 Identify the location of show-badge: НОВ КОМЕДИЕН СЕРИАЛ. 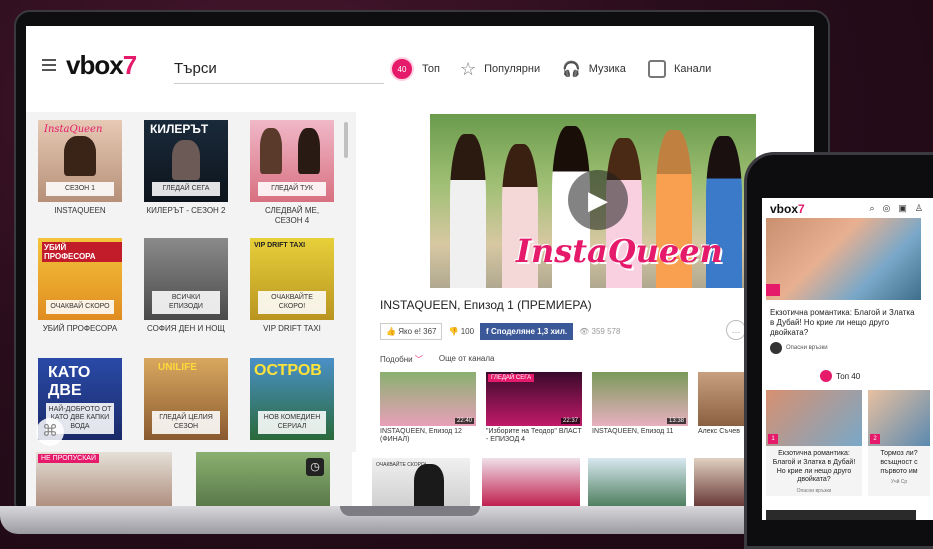
(292, 422).